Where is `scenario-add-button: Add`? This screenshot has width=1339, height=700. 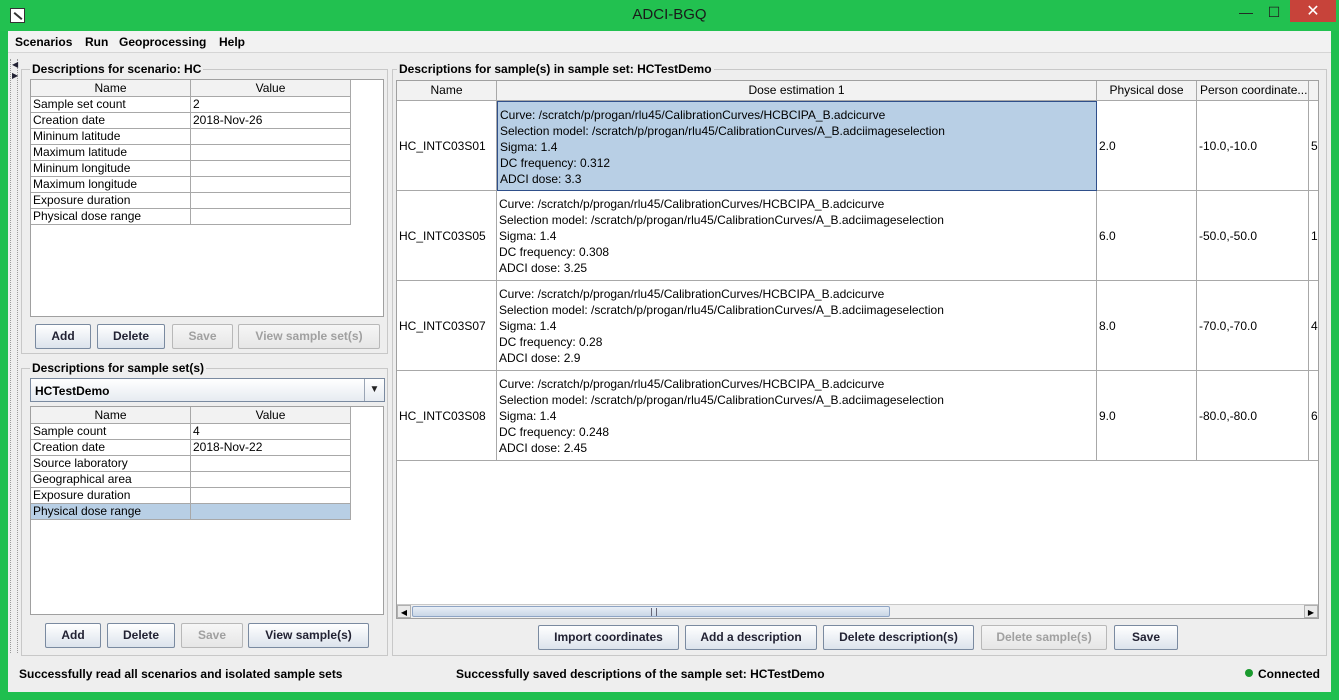 scenario-add-button: Add is located at coordinates (63, 336).